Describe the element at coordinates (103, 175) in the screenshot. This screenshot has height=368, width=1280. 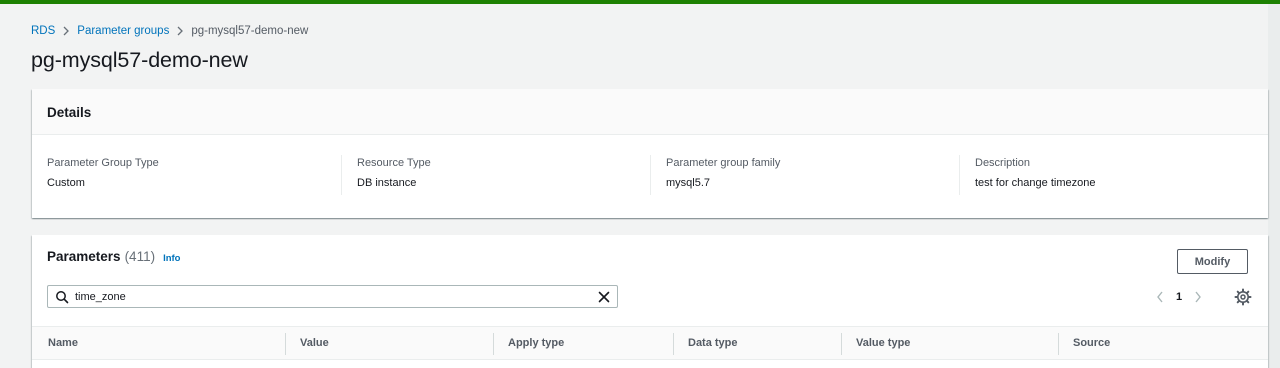
I see `detail-parameter-group-type: Parameter Group Type Custom` at that location.